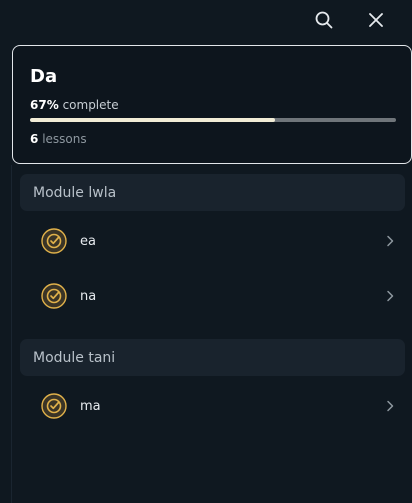 The width and height of the screenshot is (412, 503). I want to click on course-title: Da, so click(44, 76).